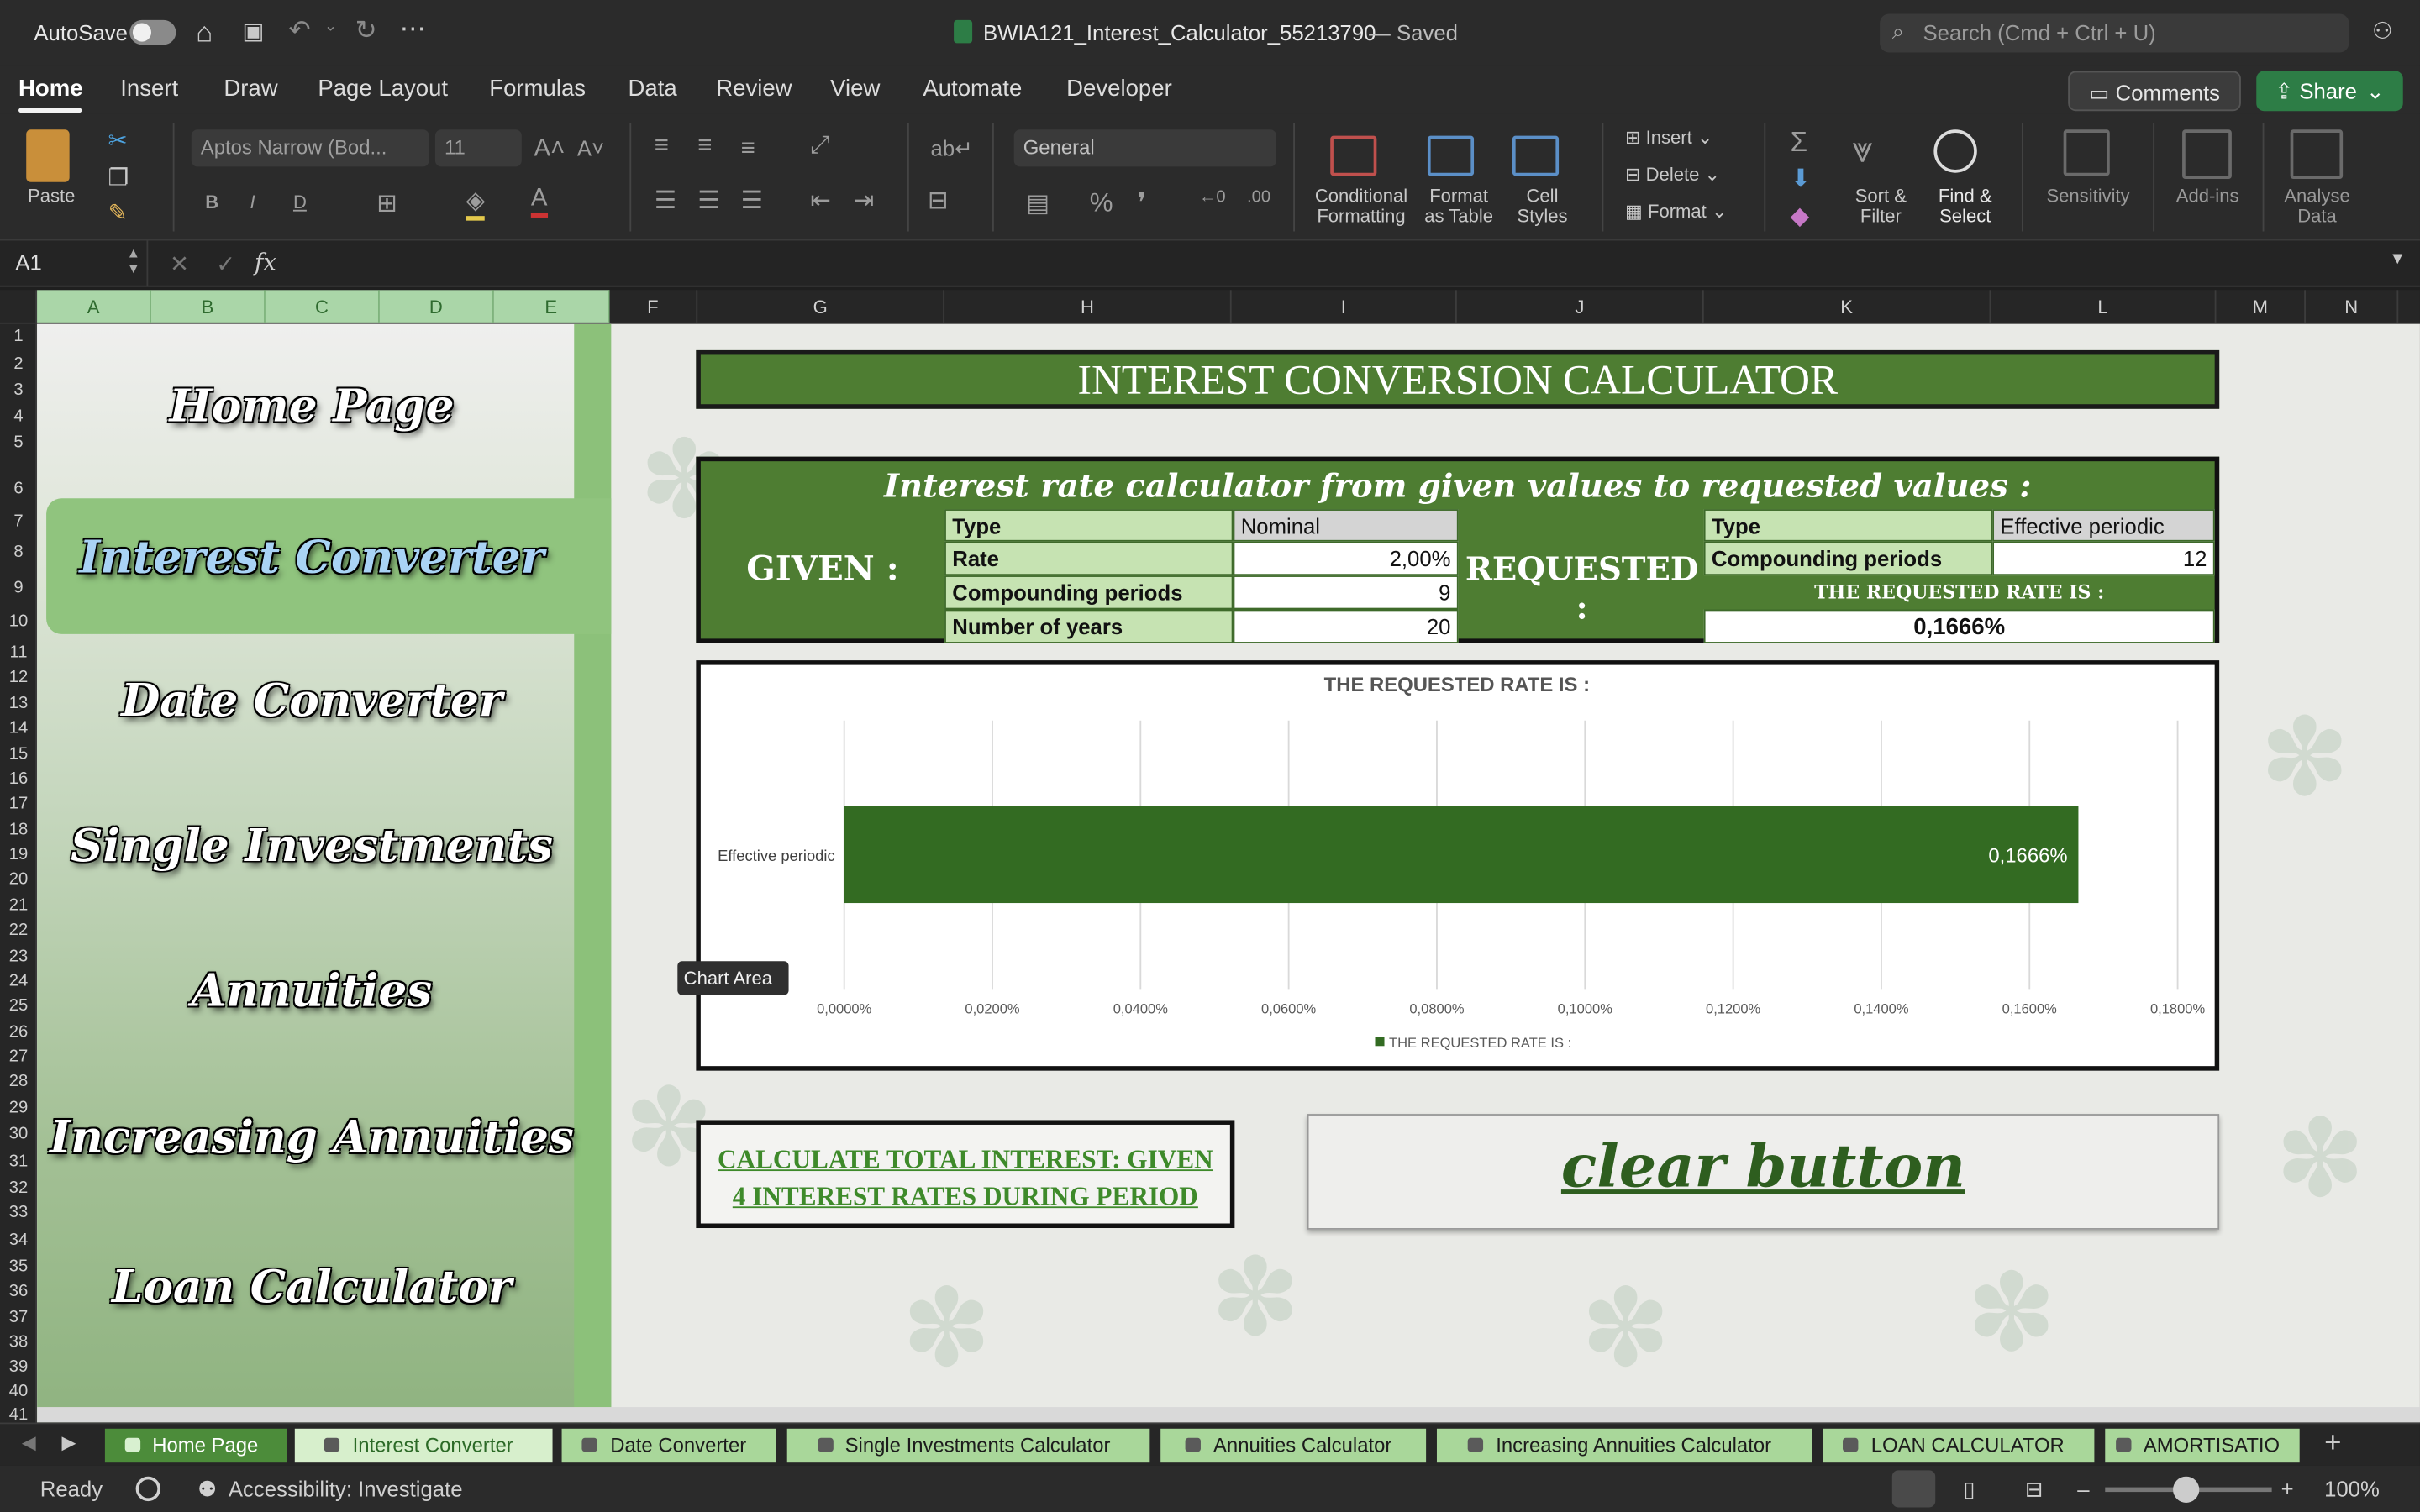 The height and width of the screenshot is (1512, 2420). What do you see at coordinates (539, 201) in the screenshot?
I see `font-color-icon: A` at bounding box center [539, 201].